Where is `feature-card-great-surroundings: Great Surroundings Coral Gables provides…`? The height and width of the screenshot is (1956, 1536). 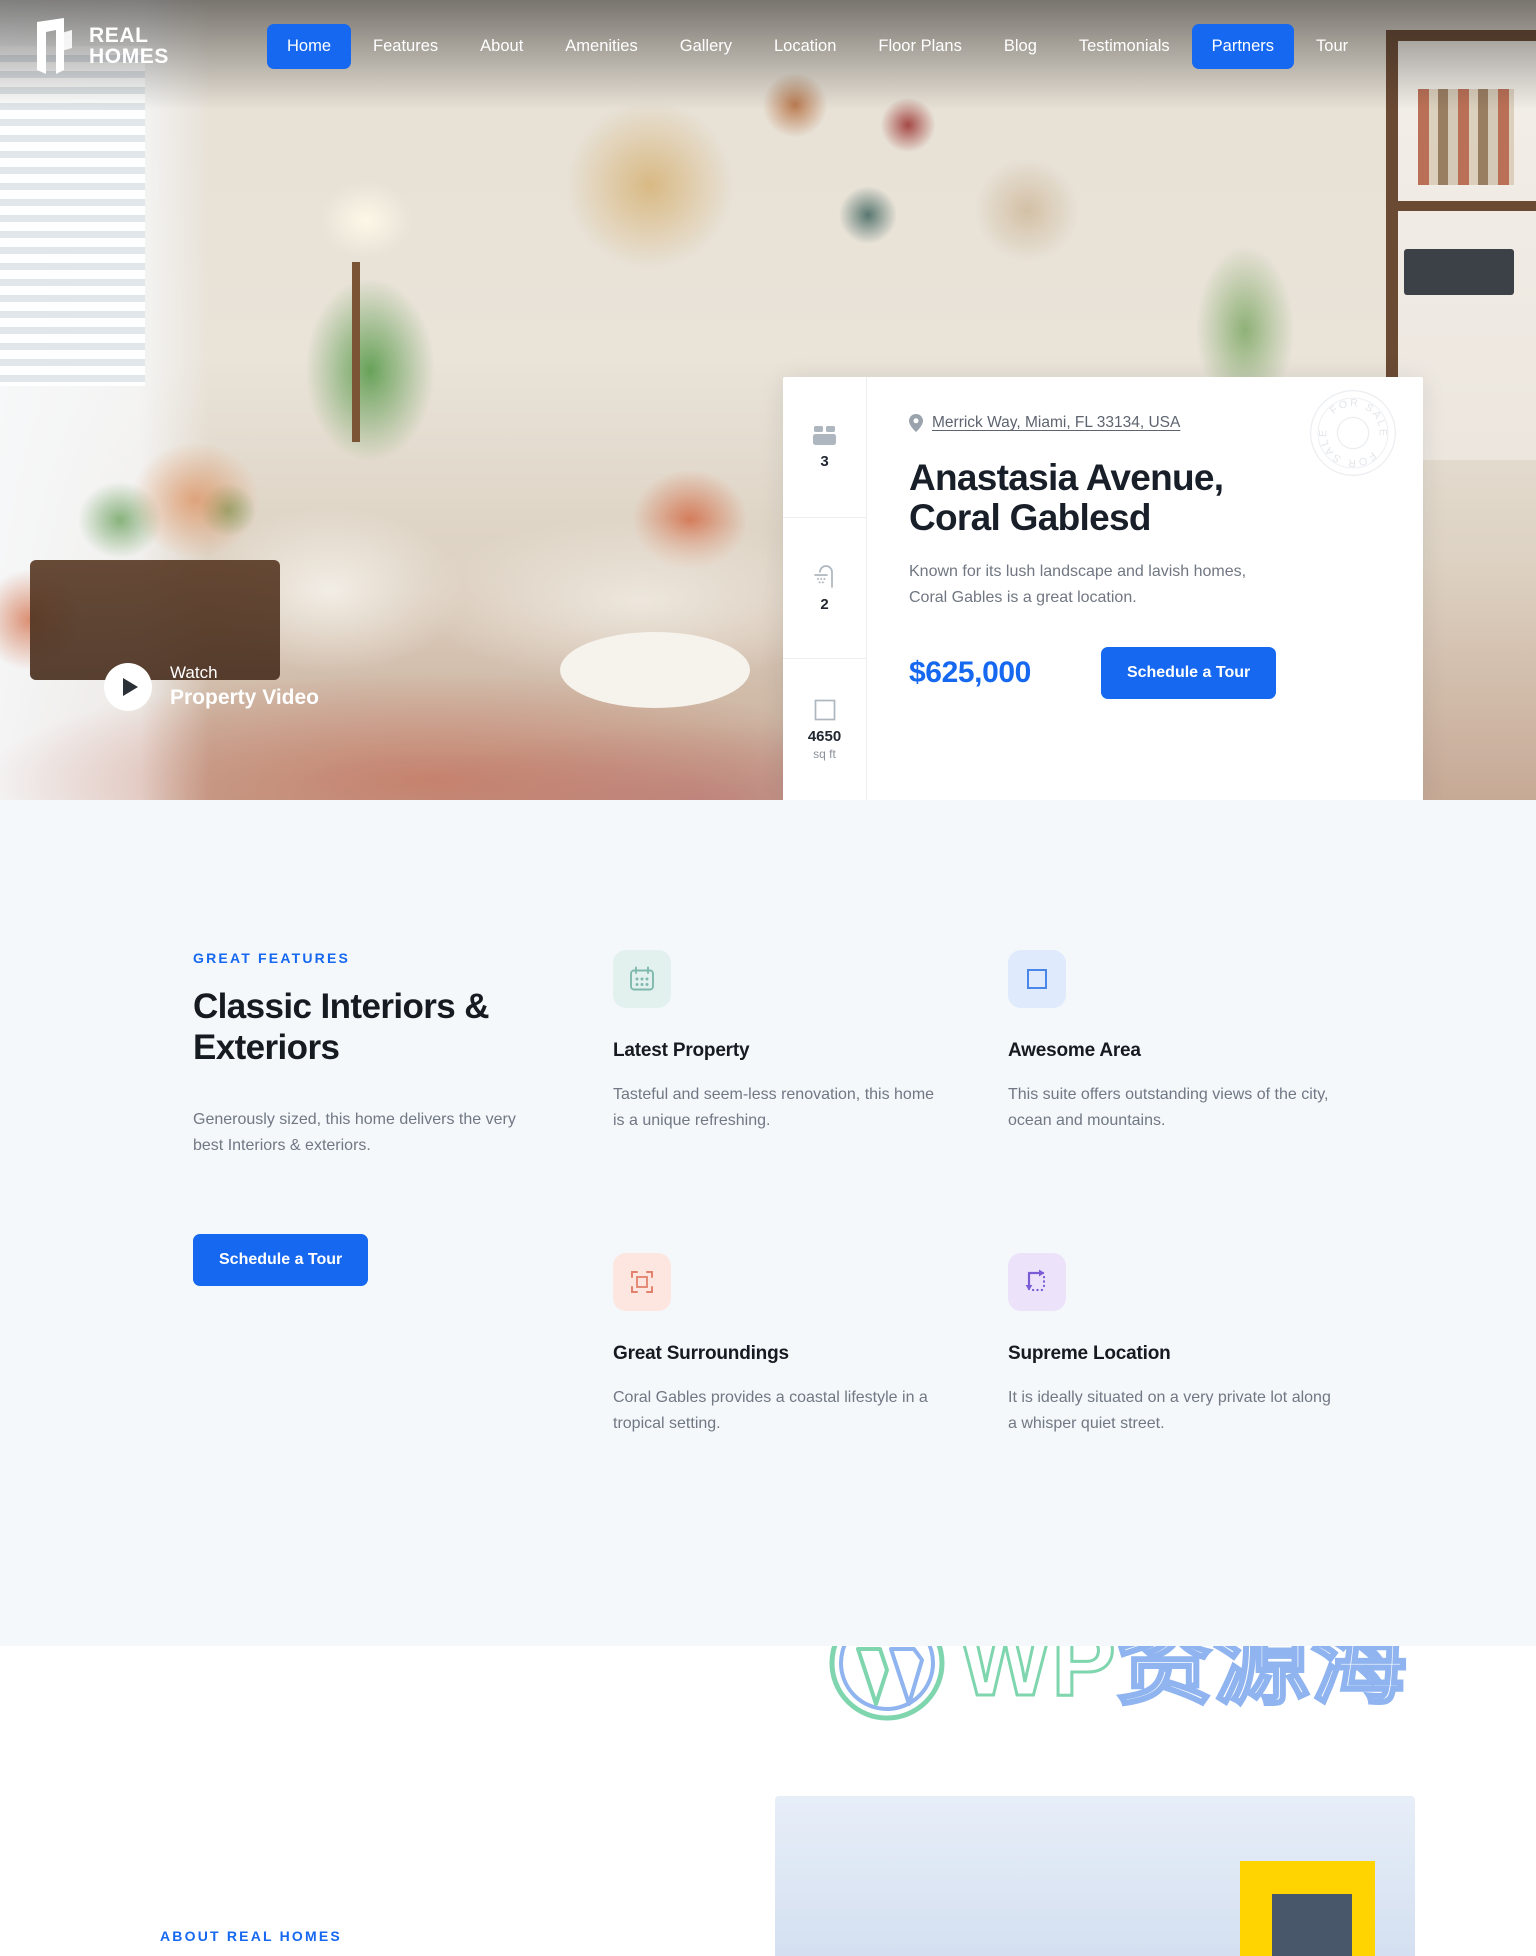
feature-card-great-surroundings: Great Surroundings Coral Gables provides… is located at coordinates (780, 1344).